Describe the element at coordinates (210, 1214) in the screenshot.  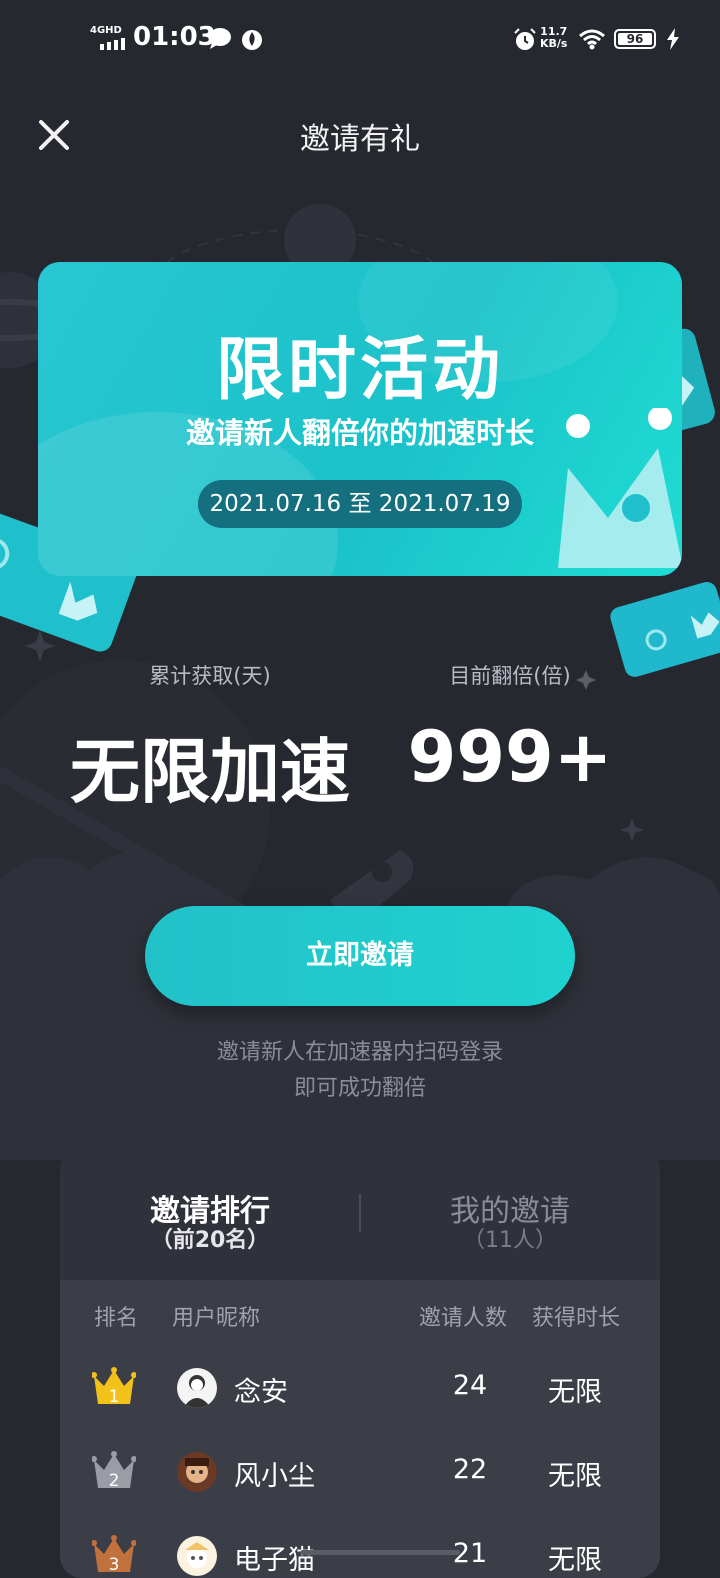
I see `tab-ranking: 邀请排行 （前20名）` at that location.